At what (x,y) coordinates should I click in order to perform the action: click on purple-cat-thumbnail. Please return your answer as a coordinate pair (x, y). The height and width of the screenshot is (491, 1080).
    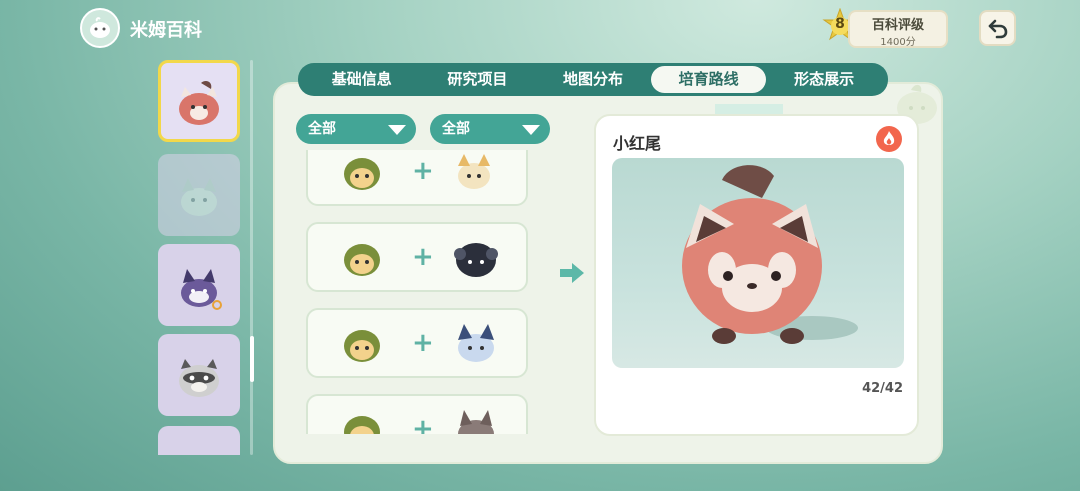
    Looking at the image, I should click on (201, 289).